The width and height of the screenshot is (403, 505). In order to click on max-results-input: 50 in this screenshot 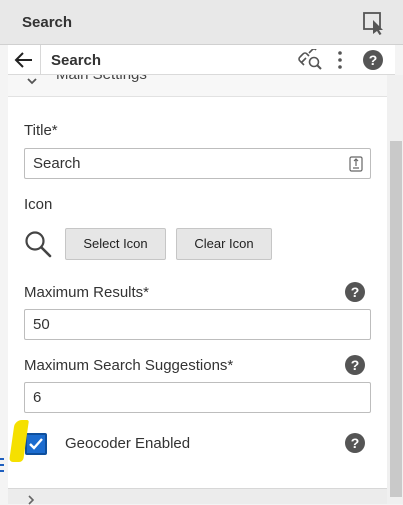, I will do `click(197, 324)`.